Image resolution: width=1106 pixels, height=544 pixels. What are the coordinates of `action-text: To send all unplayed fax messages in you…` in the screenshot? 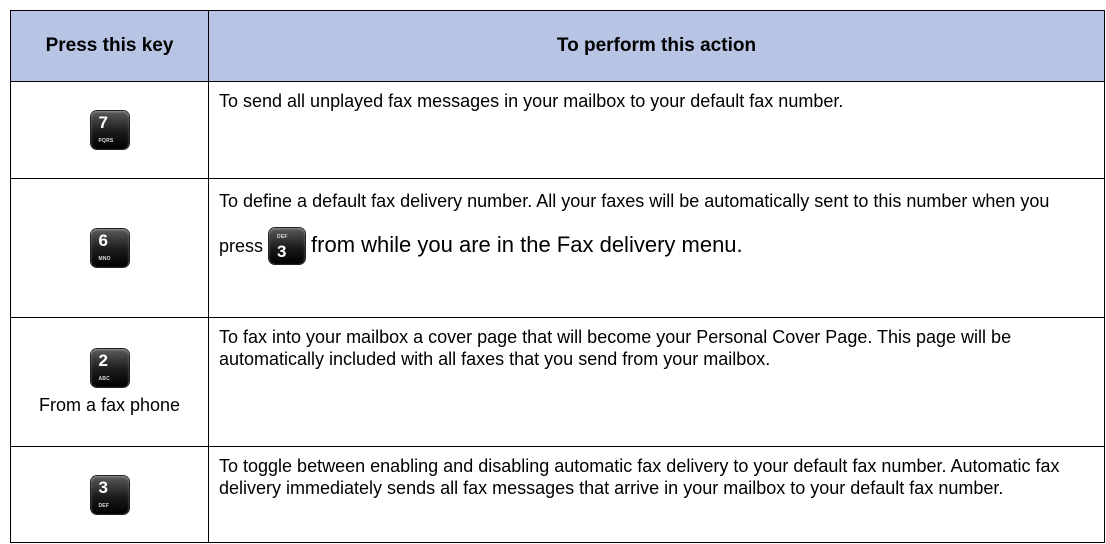 It's located at (656, 130).